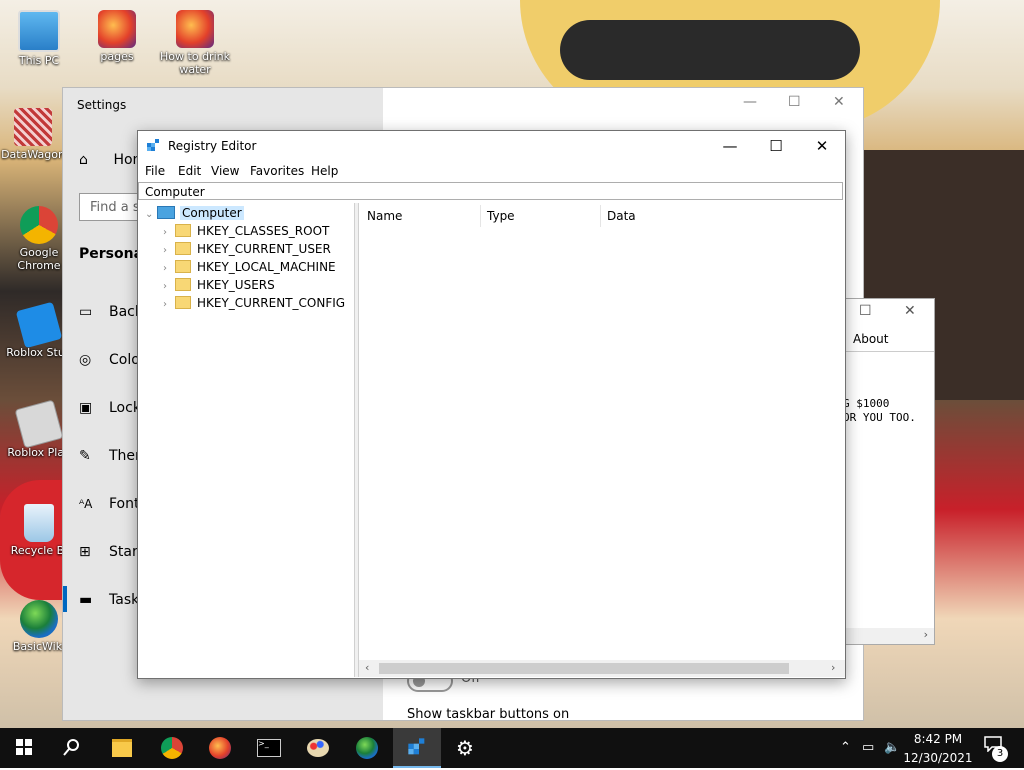 Image resolution: width=1024 pixels, height=770 pixels. Describe the element at coordinates (490, 191) in the screenshot. I see `address-bar: Computer` at that location.